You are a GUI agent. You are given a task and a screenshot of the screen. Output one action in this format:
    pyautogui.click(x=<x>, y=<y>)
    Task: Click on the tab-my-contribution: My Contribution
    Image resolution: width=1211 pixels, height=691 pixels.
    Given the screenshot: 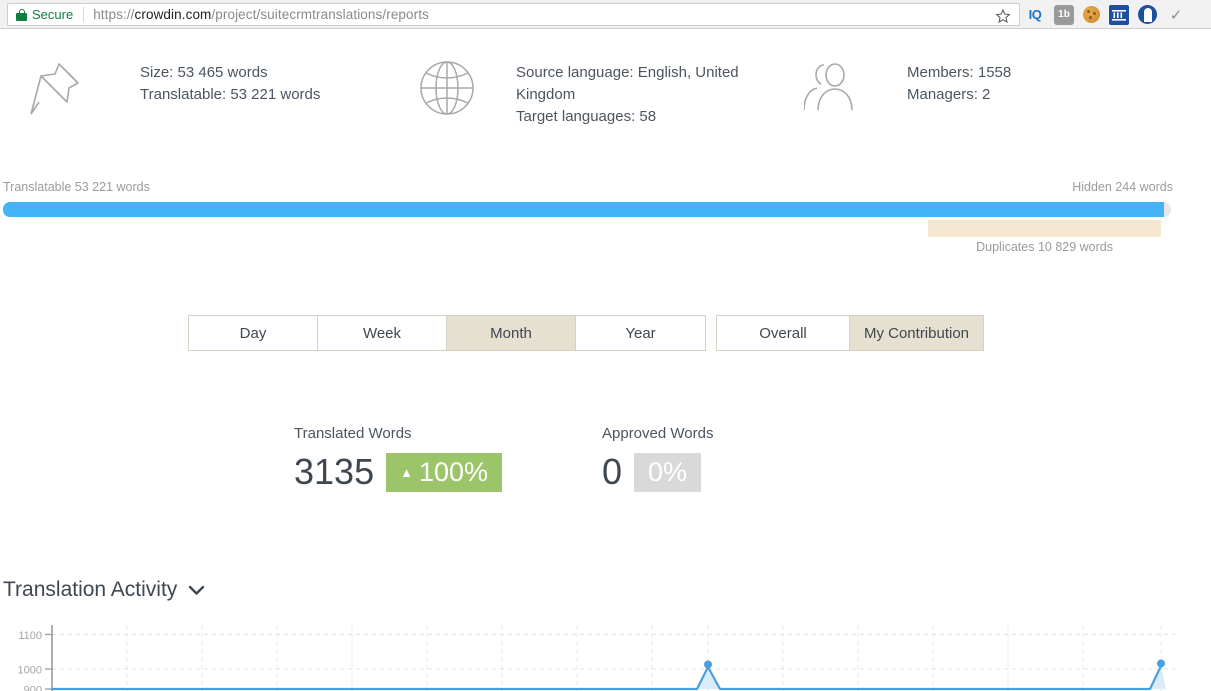 What is the action you would take?
    pyautogui.click(x=916, y=333)
    